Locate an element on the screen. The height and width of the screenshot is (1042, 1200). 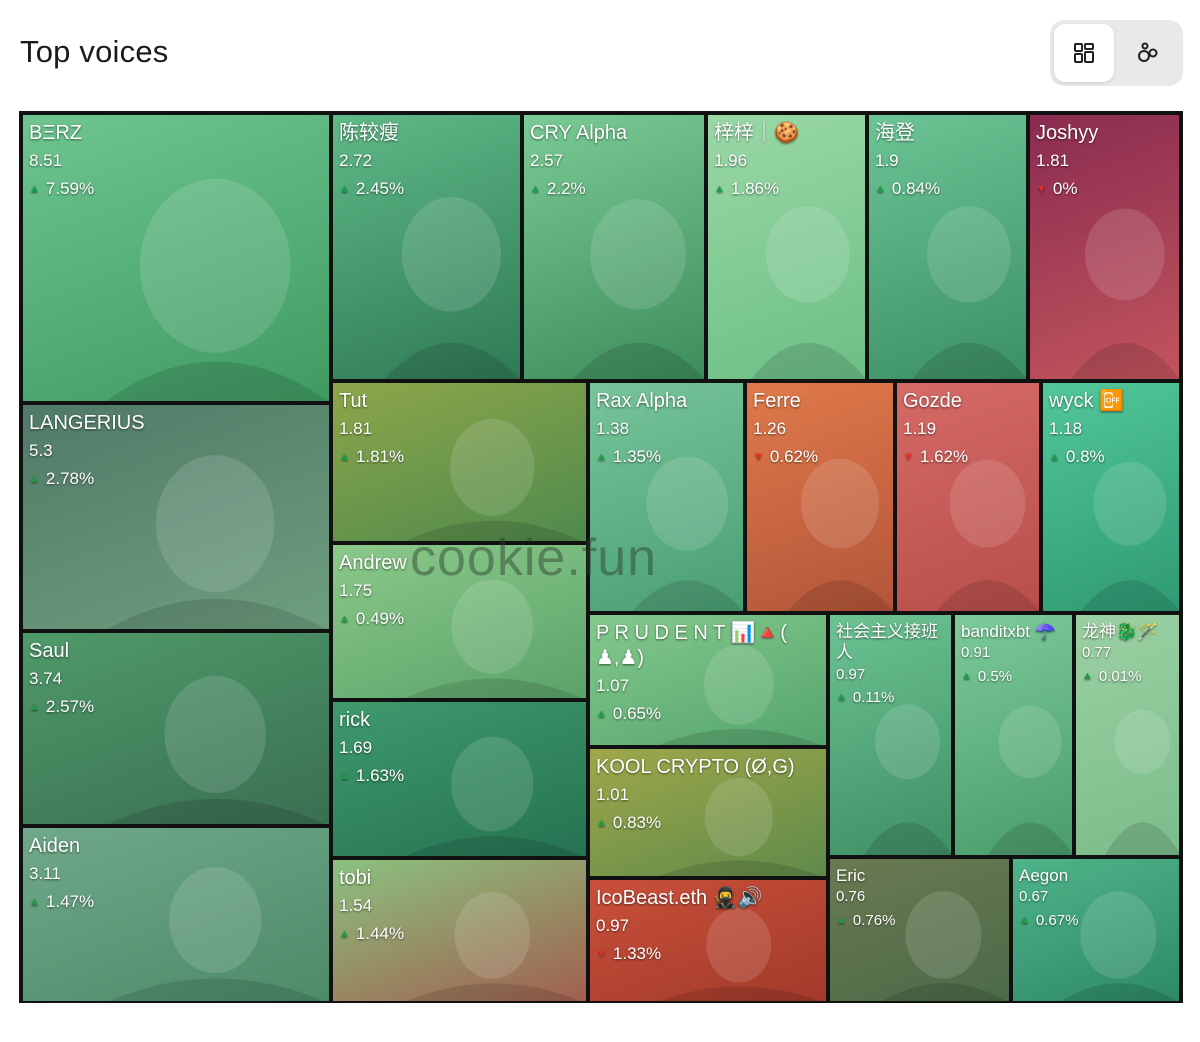
voice-change-value: 1.62% is located at coordinates (944, 457).